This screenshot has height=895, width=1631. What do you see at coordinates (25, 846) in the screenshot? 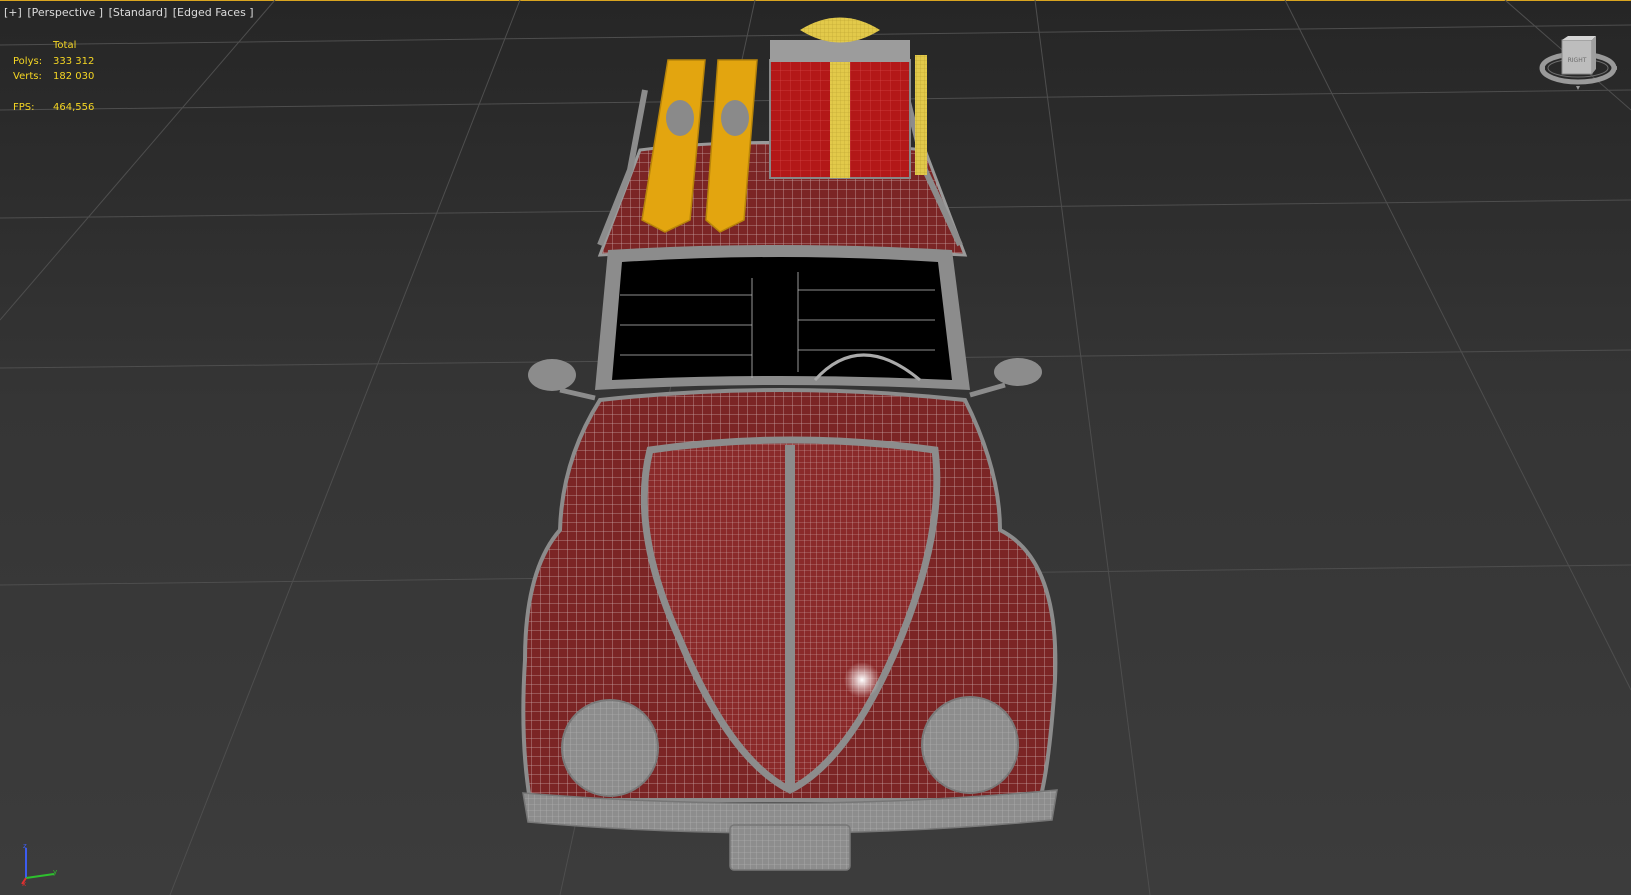
I see `axis-z-label: z` at bounding box center [25, 846].